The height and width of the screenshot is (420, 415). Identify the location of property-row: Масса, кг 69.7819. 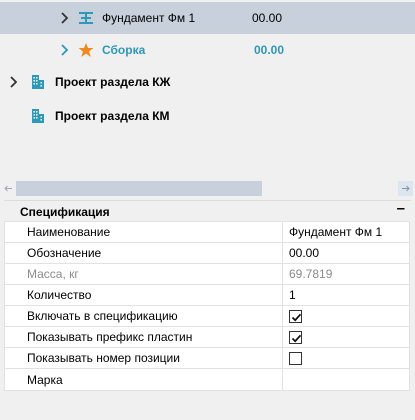
(207, 274).